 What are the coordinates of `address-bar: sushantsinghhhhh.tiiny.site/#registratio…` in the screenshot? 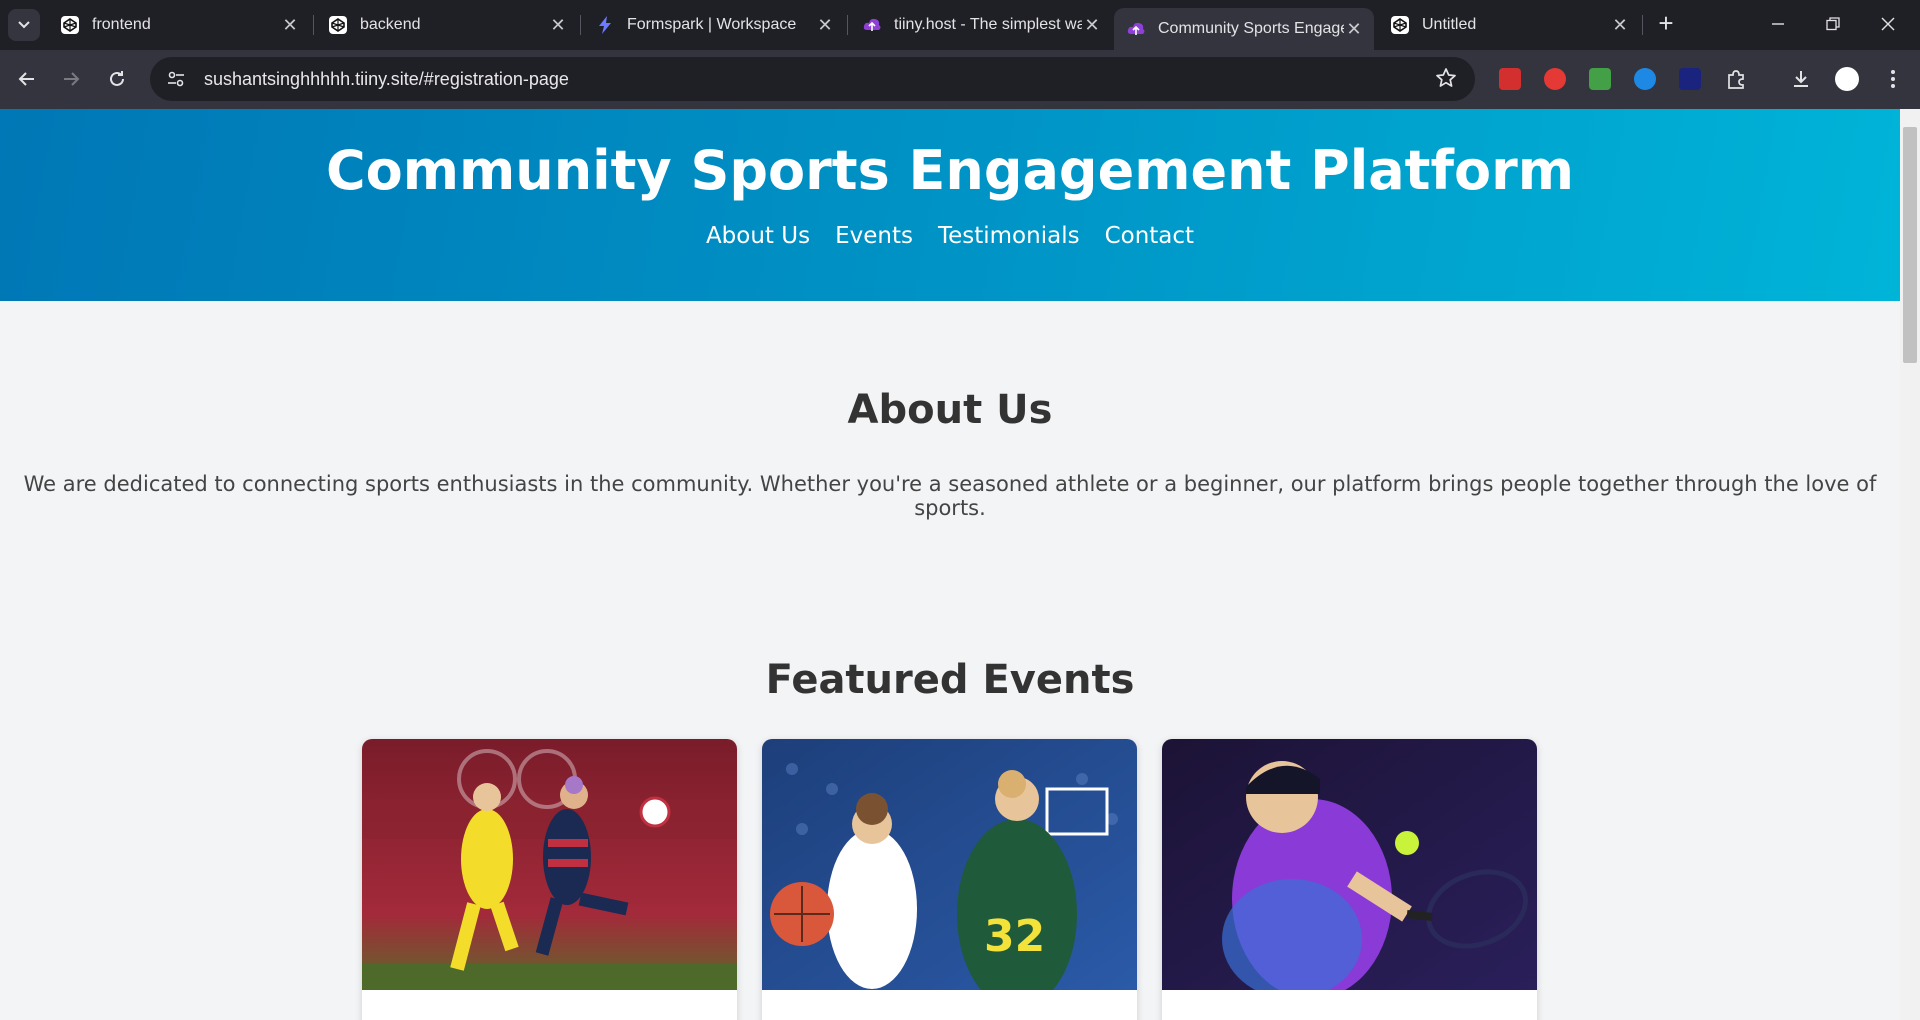 It's located at (812, 79).